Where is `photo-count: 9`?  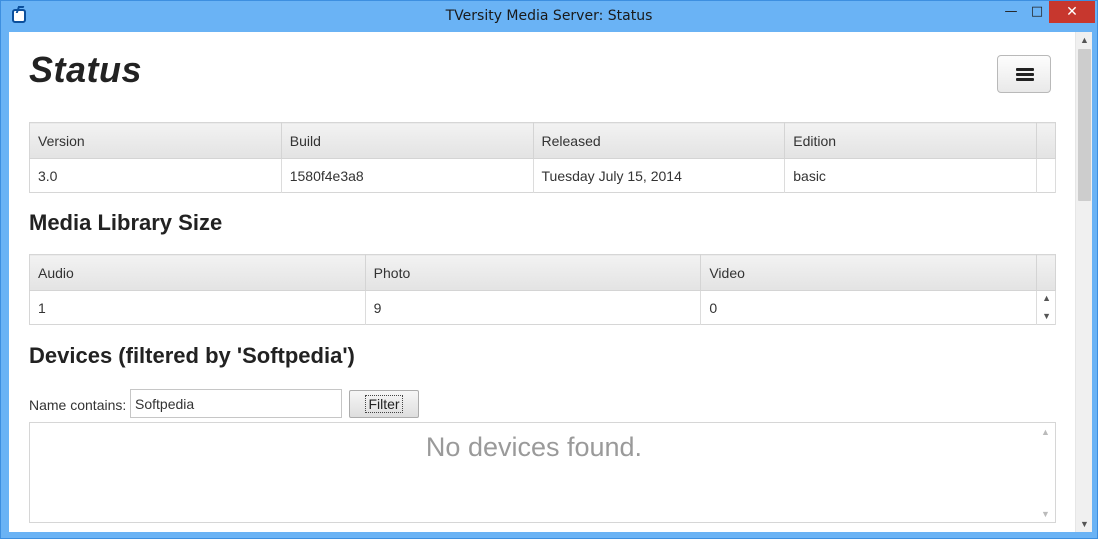
photo-count: 9 is located at coordinates (533, 307).